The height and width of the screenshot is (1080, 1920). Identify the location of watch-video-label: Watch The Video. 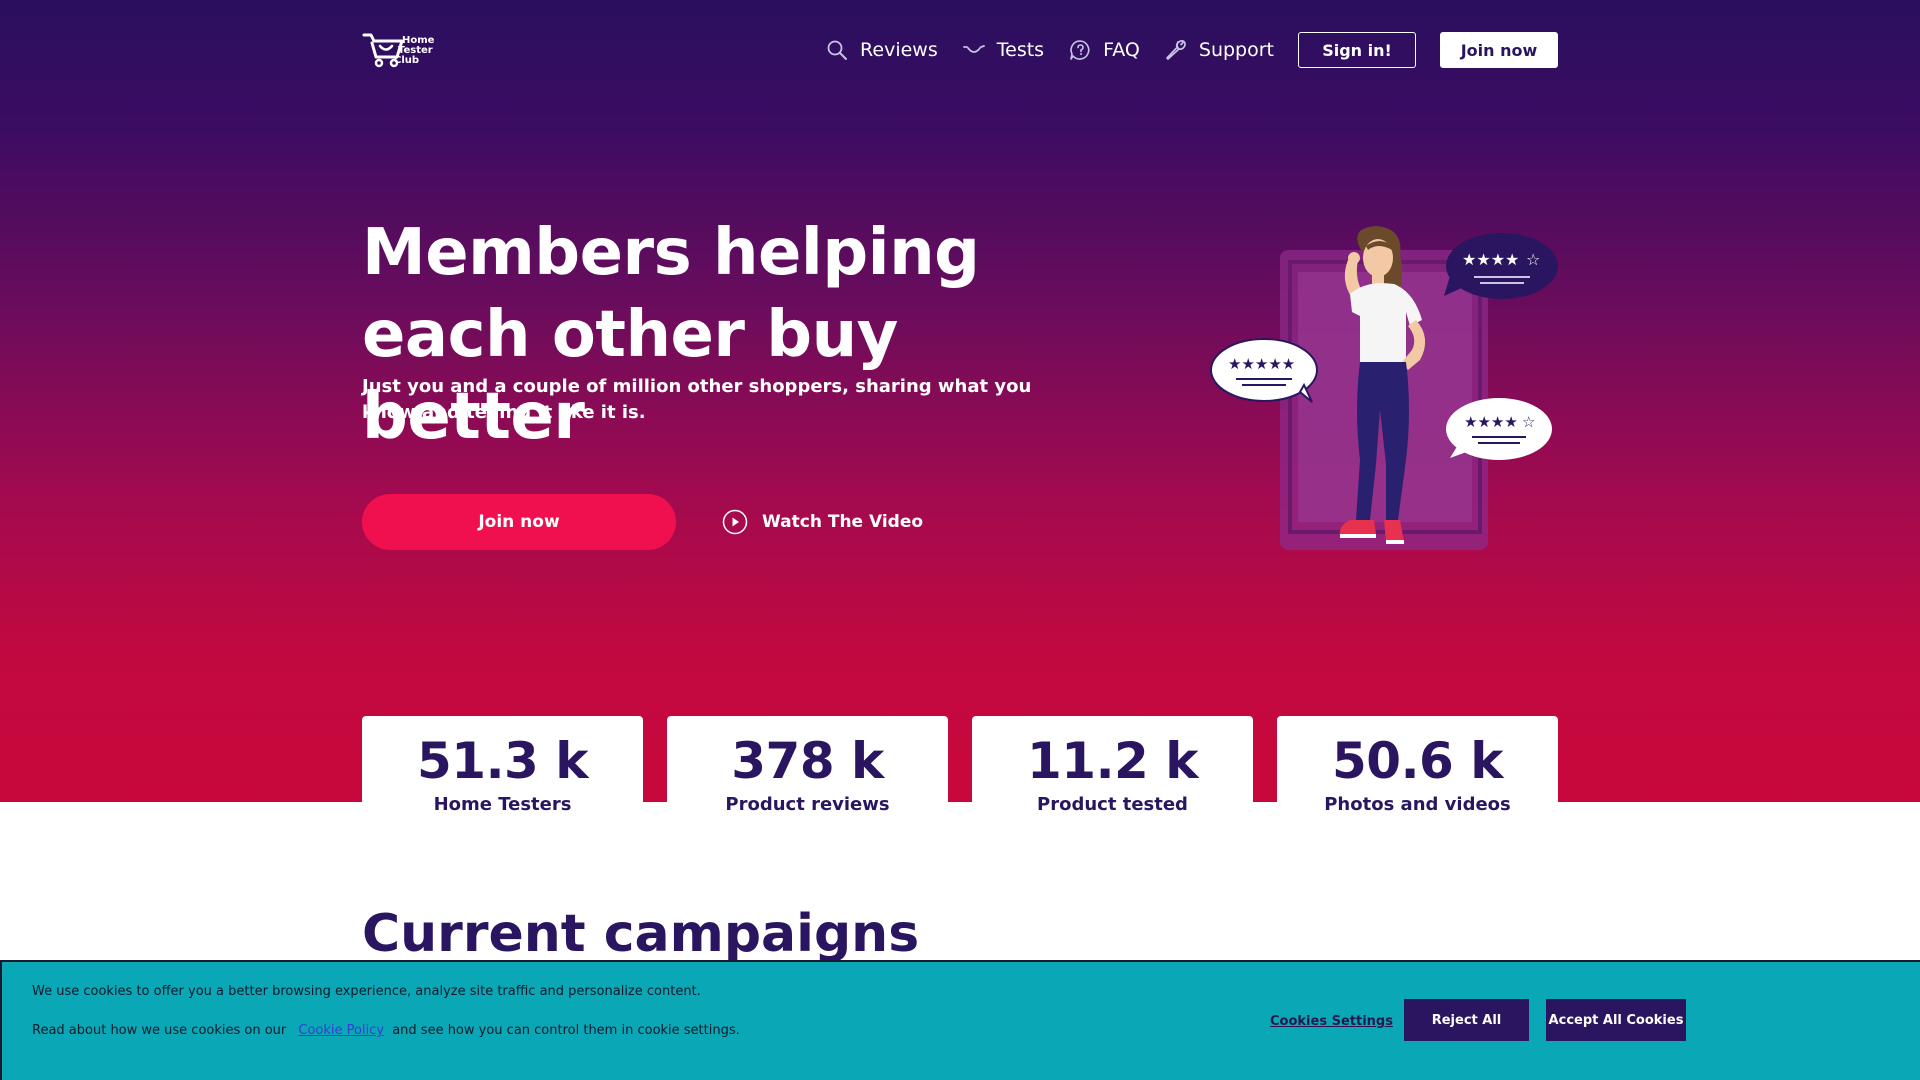
(843, 522).